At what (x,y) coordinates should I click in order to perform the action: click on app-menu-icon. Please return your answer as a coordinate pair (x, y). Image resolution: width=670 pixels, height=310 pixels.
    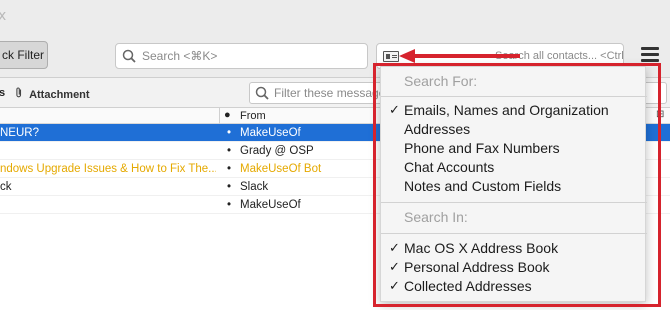
    Looking at the image, I should click on (650, 55).